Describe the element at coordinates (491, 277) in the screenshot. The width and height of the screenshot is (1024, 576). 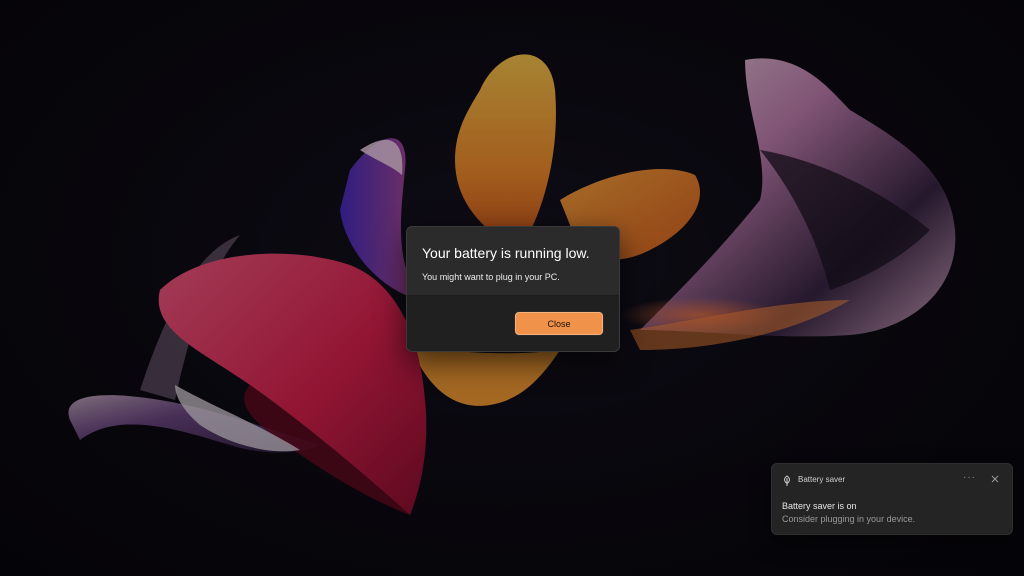
I see `dialog-message: You might want to plug in your PC.` at that location.